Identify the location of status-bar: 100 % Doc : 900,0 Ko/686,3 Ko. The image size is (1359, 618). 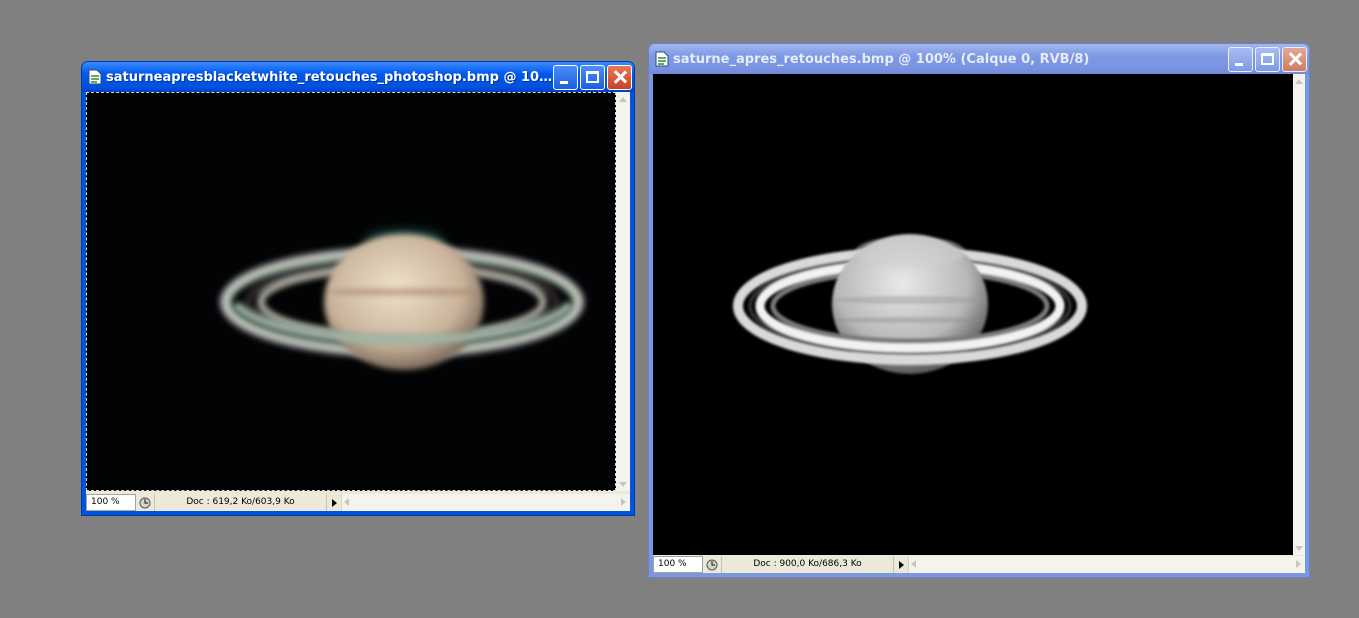
(979, 564).